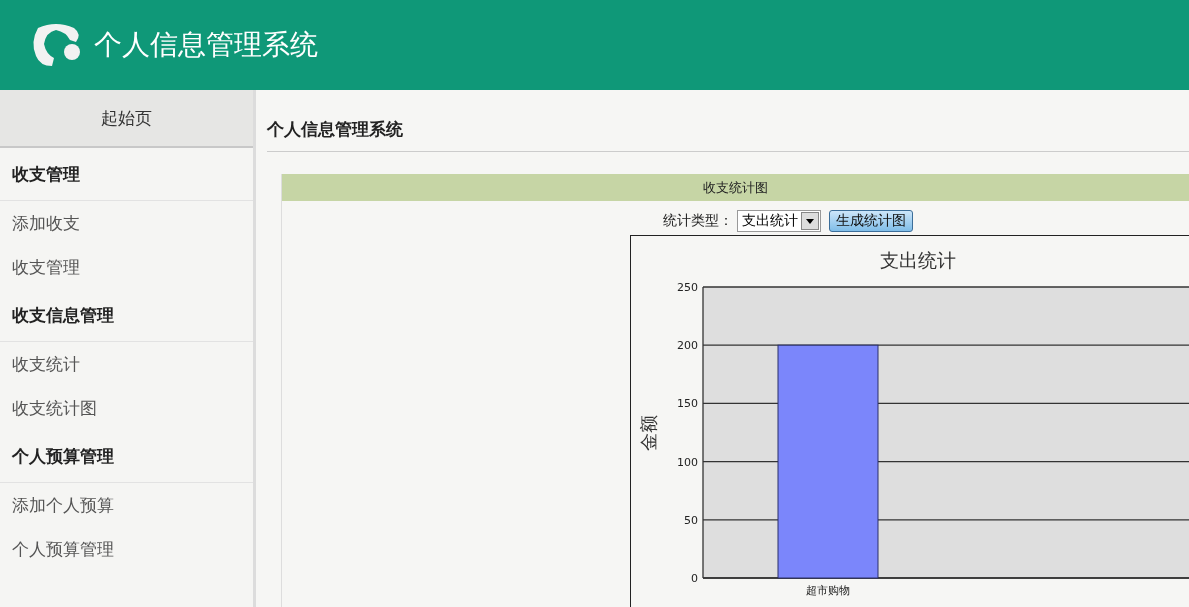 Image resolution: width=1189 pixels, height=607 pixels. What do you see at coordinates (126, 408) in the screenshot?
I see `sidebar-item: 收支统计图` at bounding box center [126, 408].